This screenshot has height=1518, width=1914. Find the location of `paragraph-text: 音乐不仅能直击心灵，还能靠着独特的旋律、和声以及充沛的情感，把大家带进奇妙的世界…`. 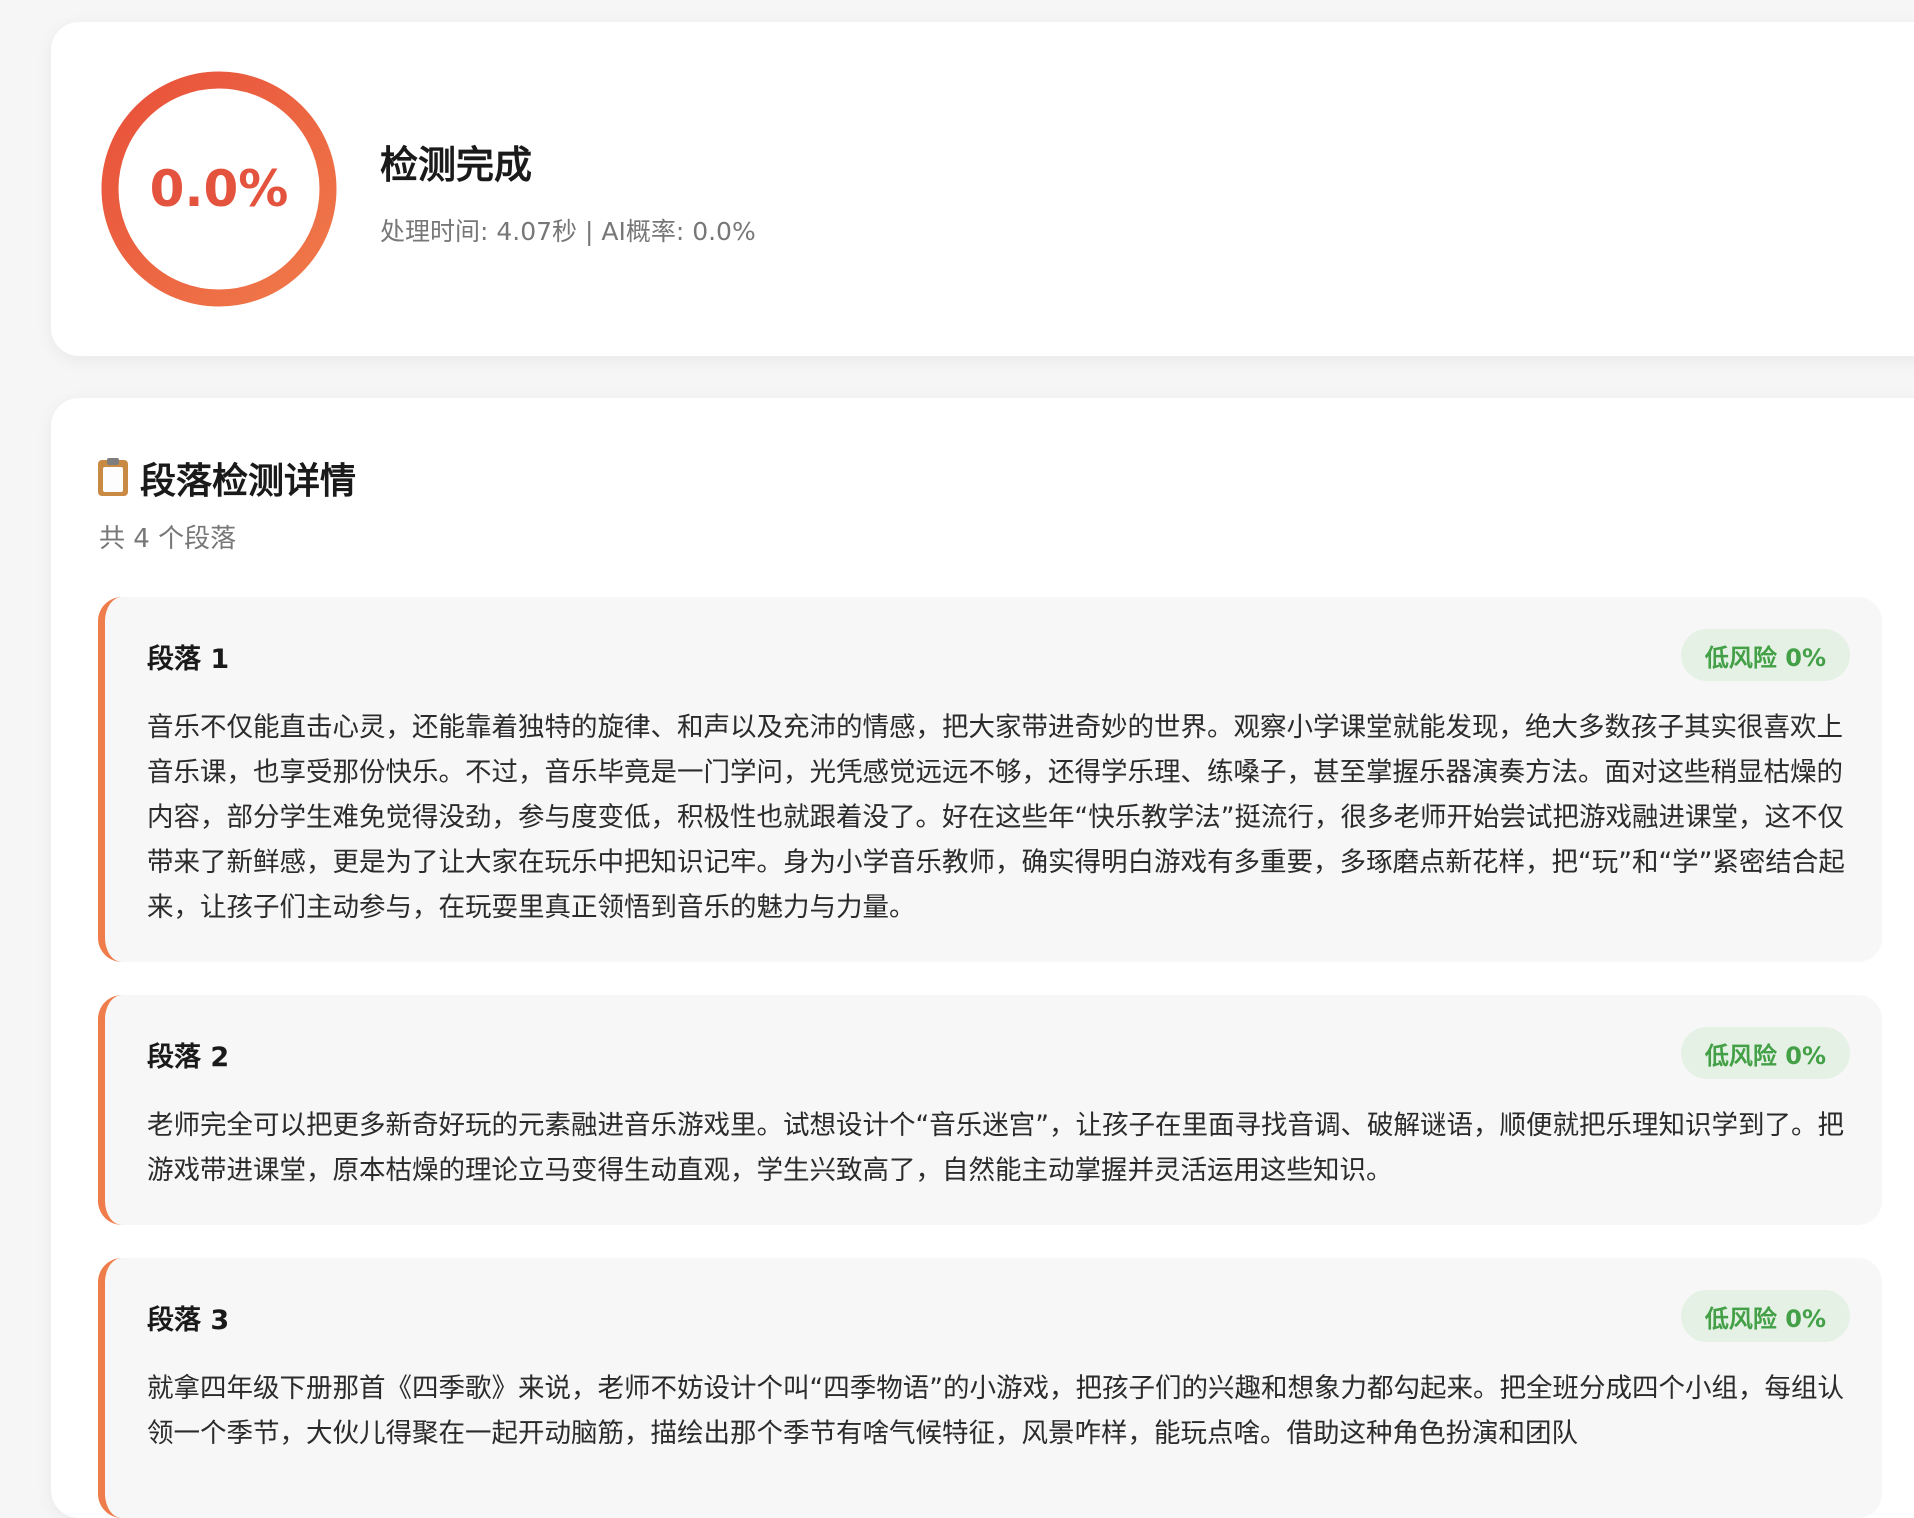

paragraph-text: 音乐不仅能直击心灵，还能靠着独特的旋律、和声以及充沛的情感，把大家带进奇妙的世界… is located at coordinates (996, 817).